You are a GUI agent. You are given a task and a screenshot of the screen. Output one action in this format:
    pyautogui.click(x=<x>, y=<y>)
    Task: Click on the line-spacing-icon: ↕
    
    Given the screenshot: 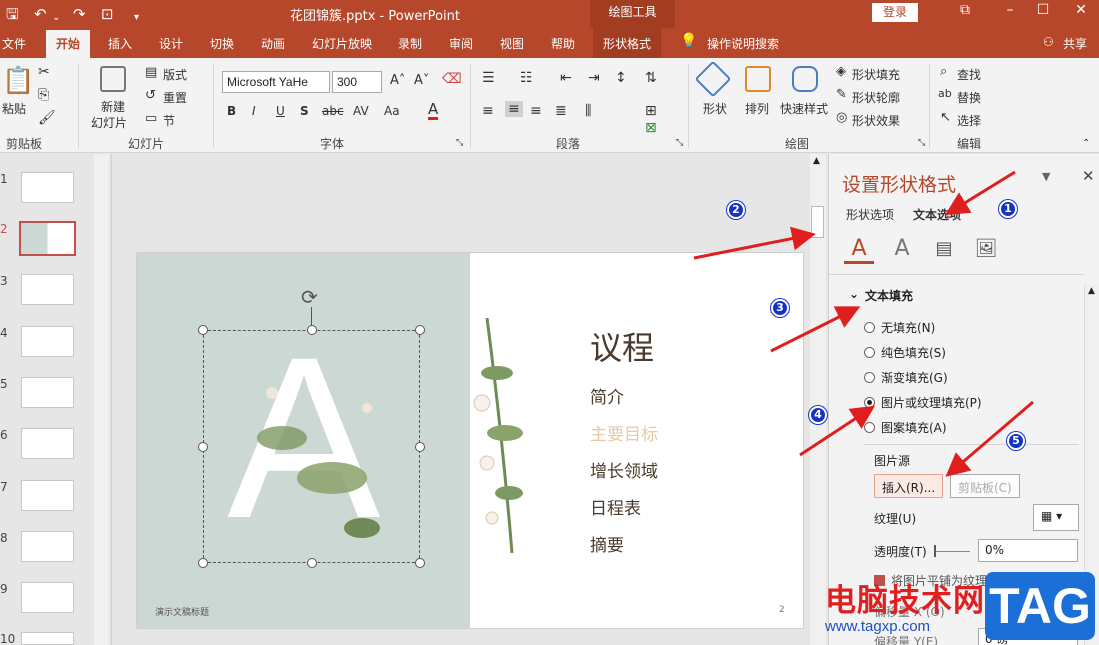 What is the action you would take?
    pyautogui.click(x=621, y=78)
    